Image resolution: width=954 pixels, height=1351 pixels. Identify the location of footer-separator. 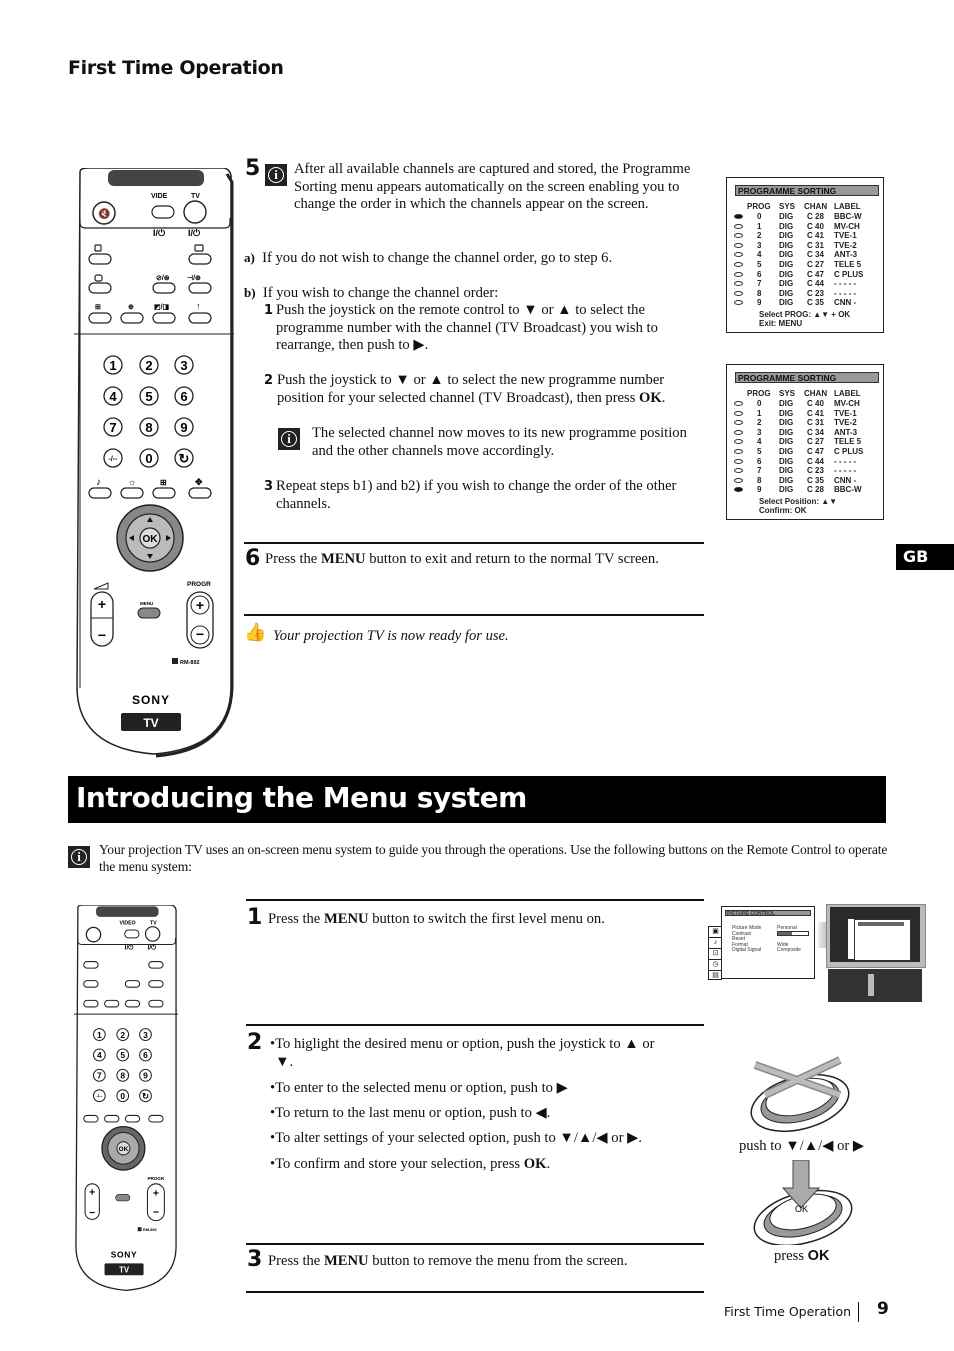
(858, 1312).